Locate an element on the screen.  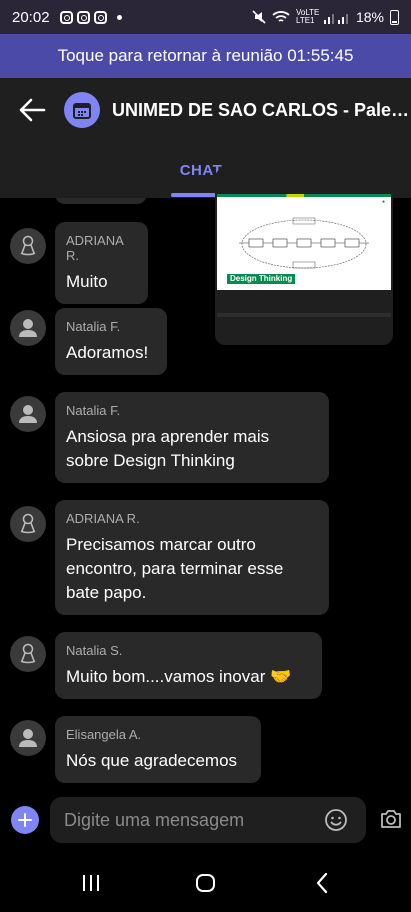
banner-text: Toque para retornar à reunião 01:55:45 is located at coordinates (205, 55).